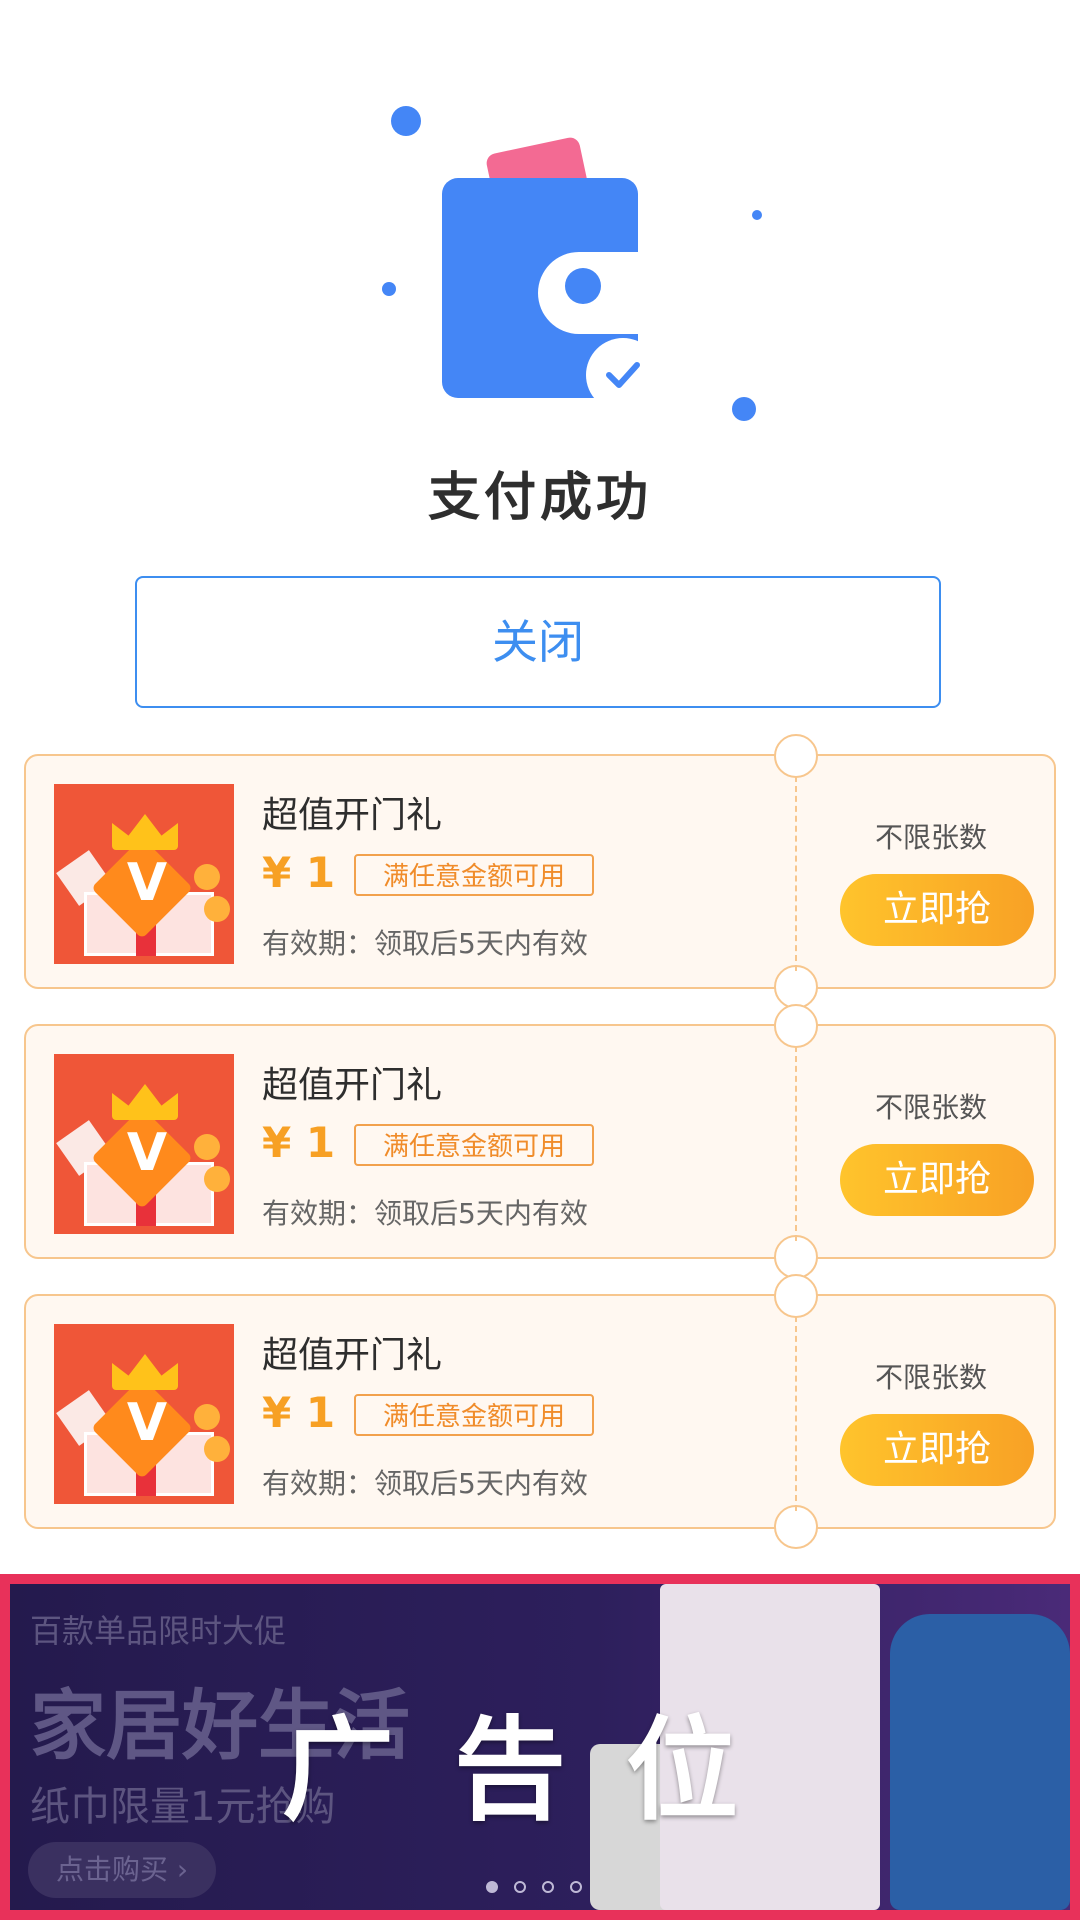 This screenshot has width=1080, height=1920. Describe the element at coordinates (583, 286) in the screenshot. I see `wallet-clasp-dot` at that location.